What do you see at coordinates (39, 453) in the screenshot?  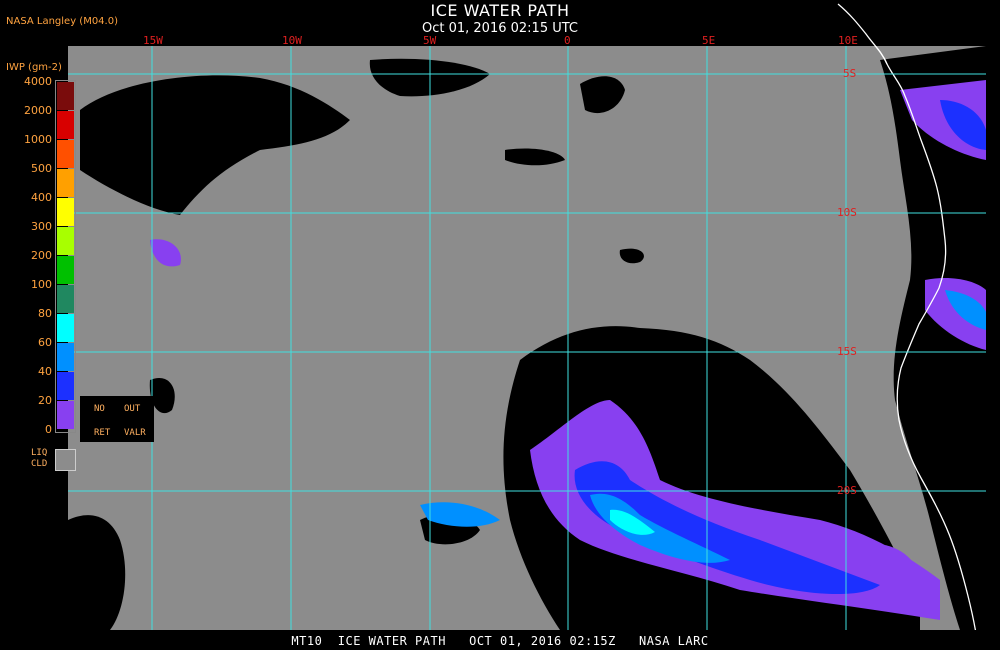 I see `liq-cld-label-line1: LIQ` at bounding box center [39, 453].